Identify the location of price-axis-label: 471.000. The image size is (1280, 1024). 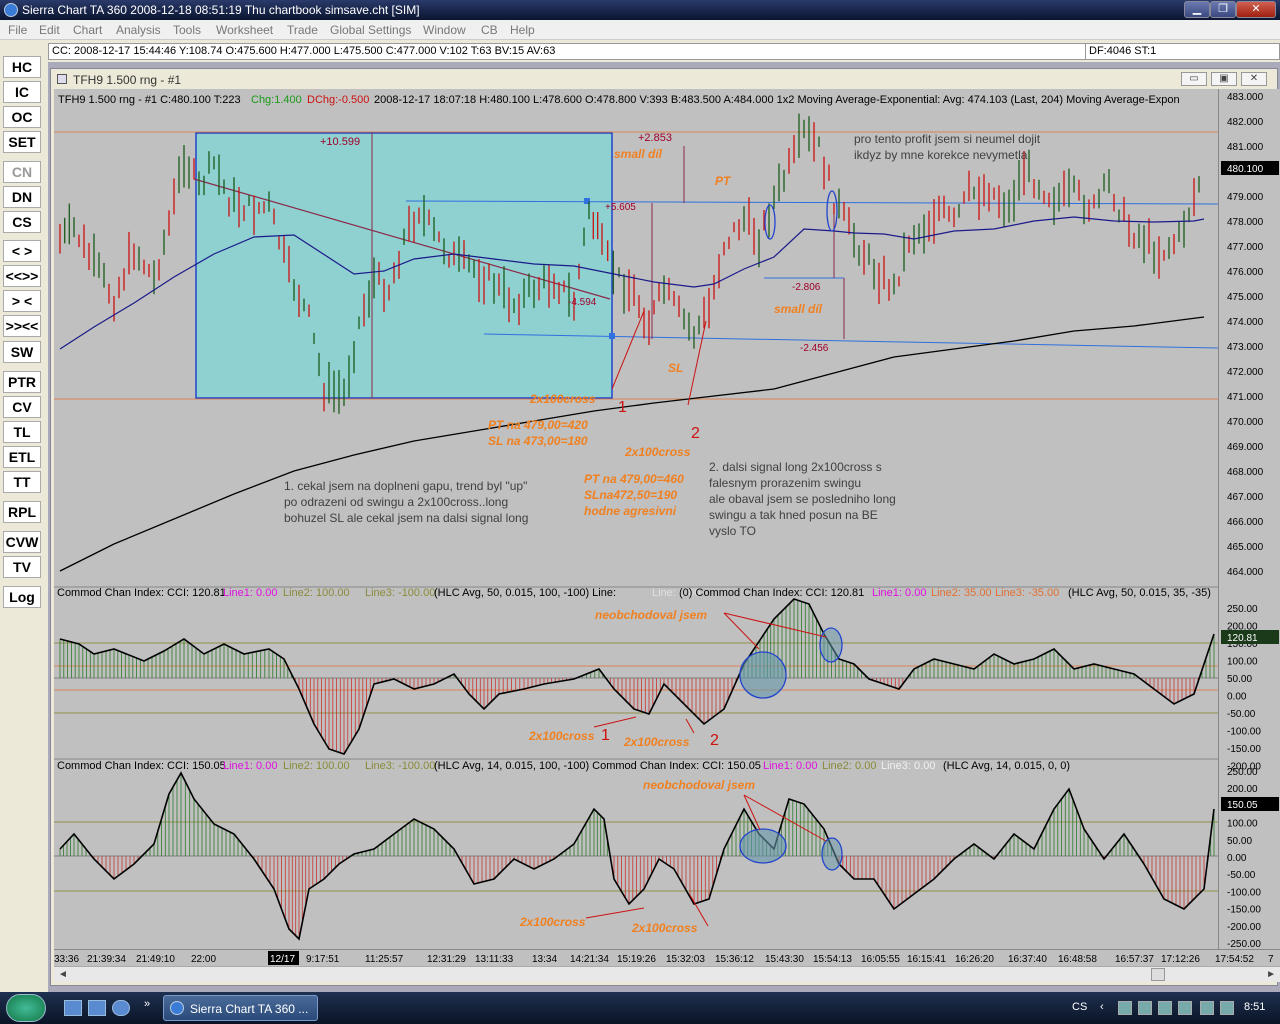
(1245, 397).